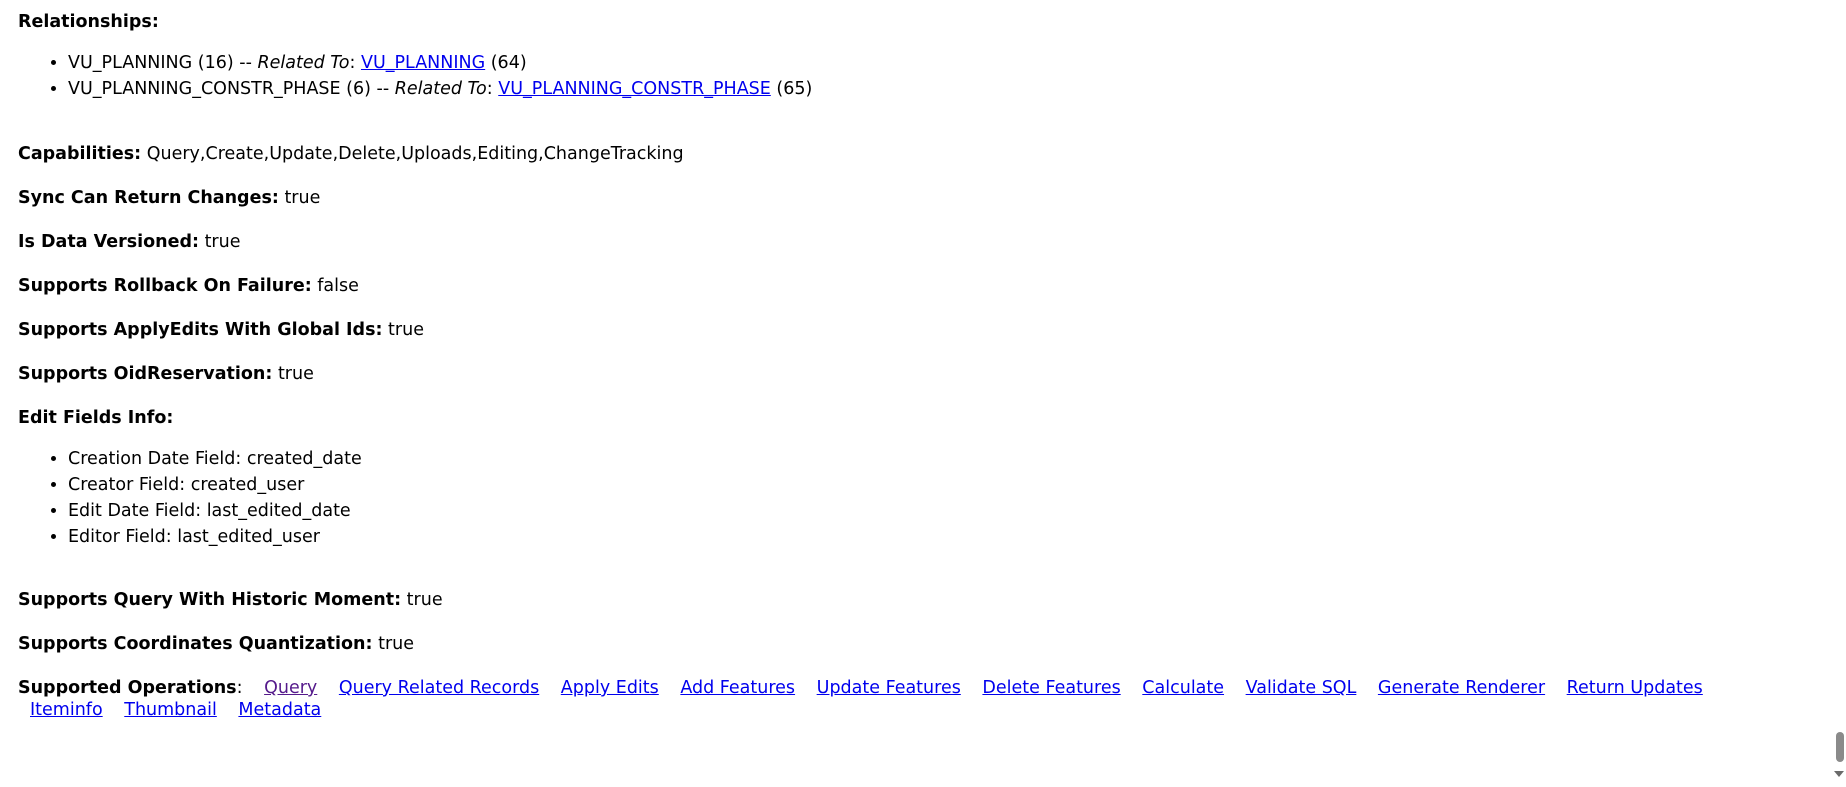  Describe the element at coordinates (88, 22) in the screenshot. I see `relationships-heading: Relationships:` at that location.